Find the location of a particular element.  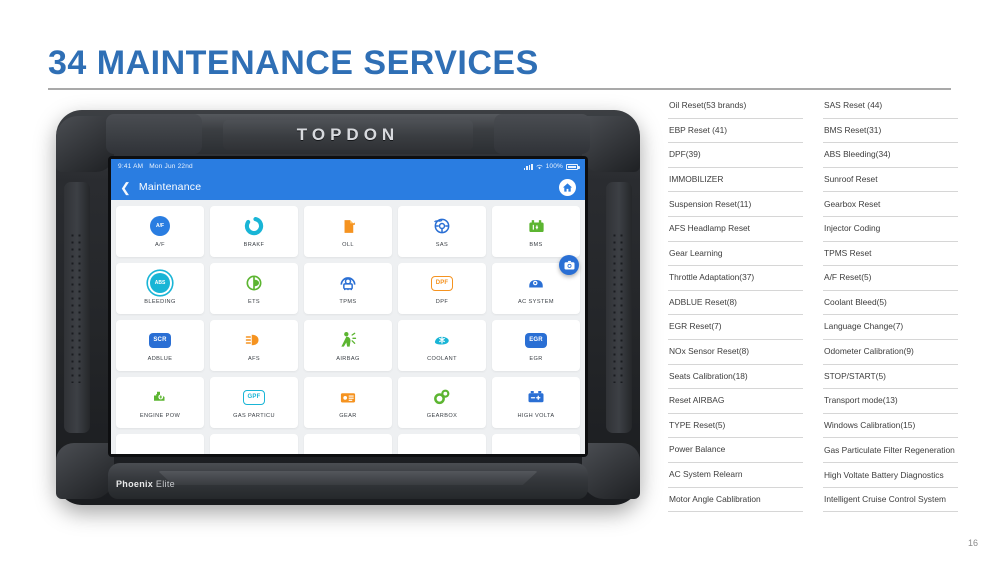

home-icon is located at coordinates (567, 187).